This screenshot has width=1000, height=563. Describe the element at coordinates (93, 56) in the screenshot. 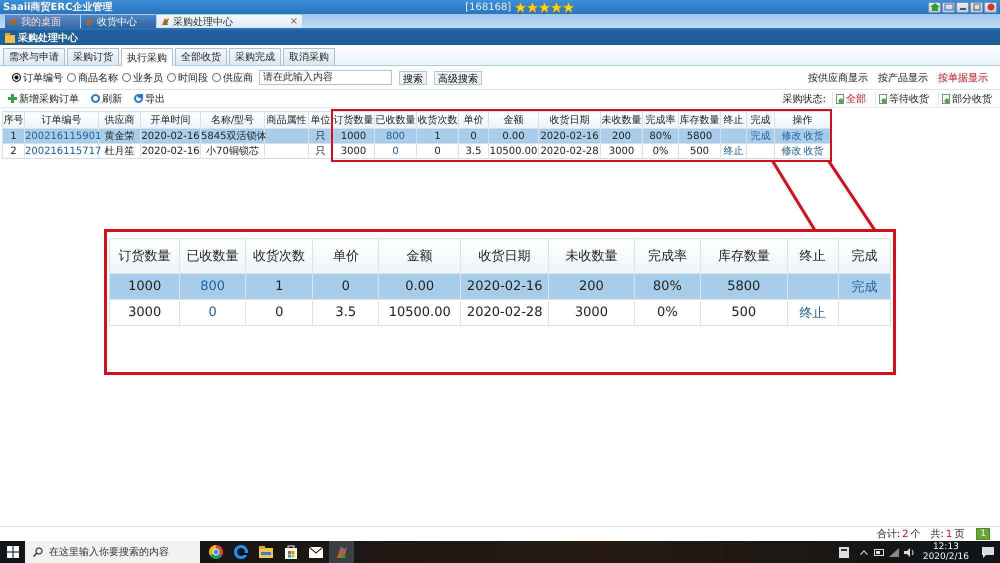

I see `tab: 采购订货` at that location.